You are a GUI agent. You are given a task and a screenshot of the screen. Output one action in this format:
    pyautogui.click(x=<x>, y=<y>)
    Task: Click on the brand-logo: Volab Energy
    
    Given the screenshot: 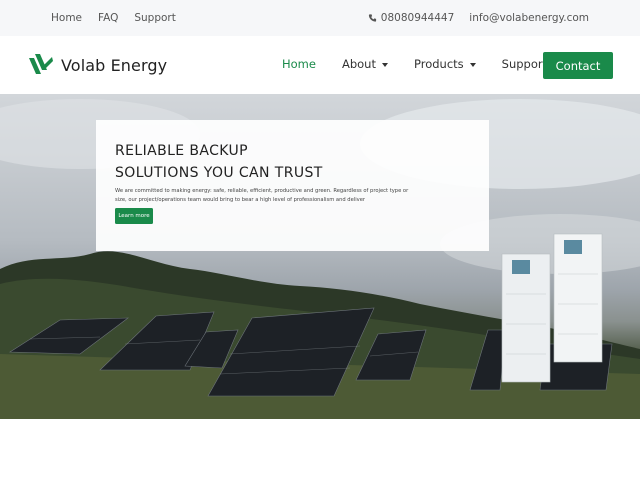 What is the action you would take?
    pyautogui.click(x=97, y=65)
    